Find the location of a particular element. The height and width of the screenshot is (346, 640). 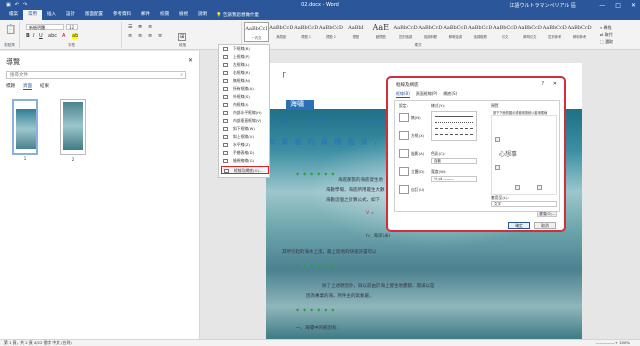

setting-3d is located at coordinates (404, 171).